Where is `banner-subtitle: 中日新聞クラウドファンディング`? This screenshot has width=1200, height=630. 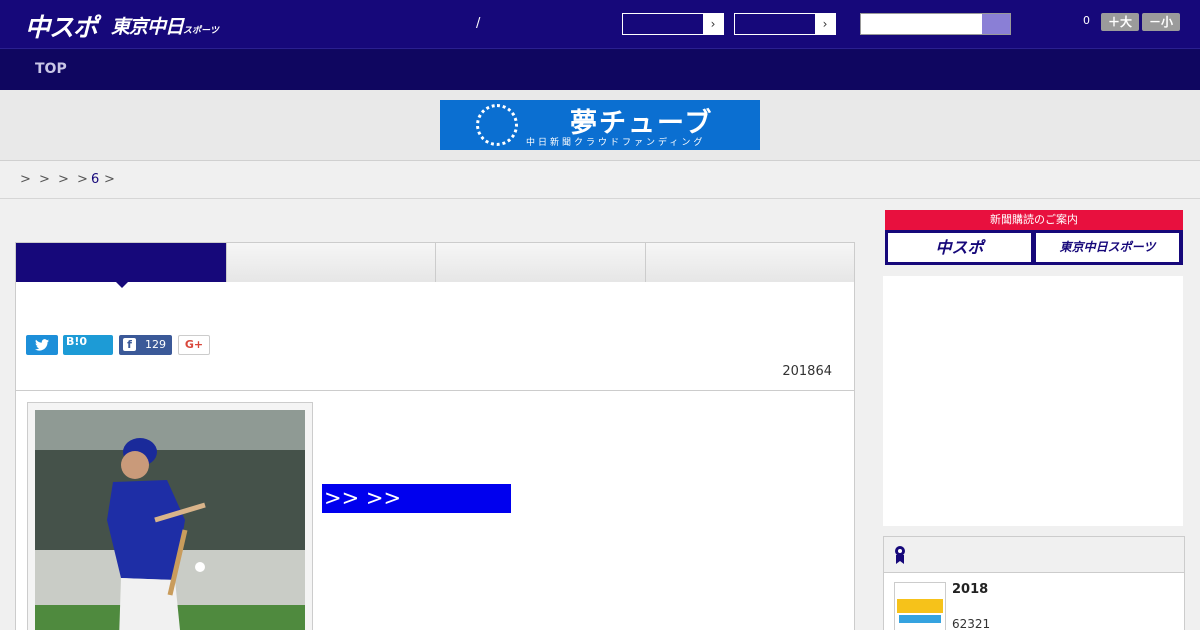 banner-subtitle: 中日新聞クラウドファンディング is located at coordinates (616, 143).